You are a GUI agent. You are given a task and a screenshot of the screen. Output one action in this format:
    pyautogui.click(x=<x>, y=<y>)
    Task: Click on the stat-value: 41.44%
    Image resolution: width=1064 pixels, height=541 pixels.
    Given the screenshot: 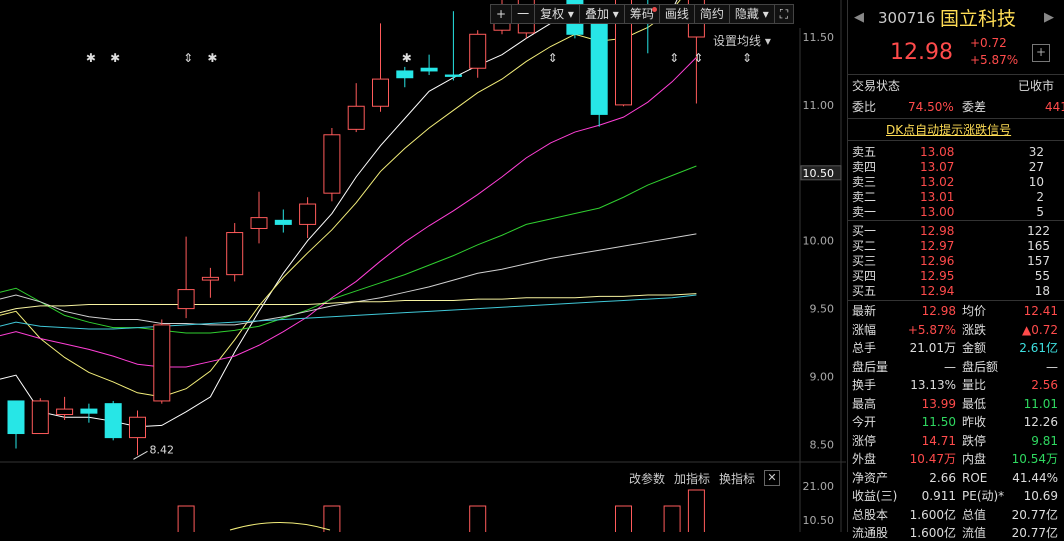 What is the action you would take?
    pyautogui.click(x=1035, y=477)
    